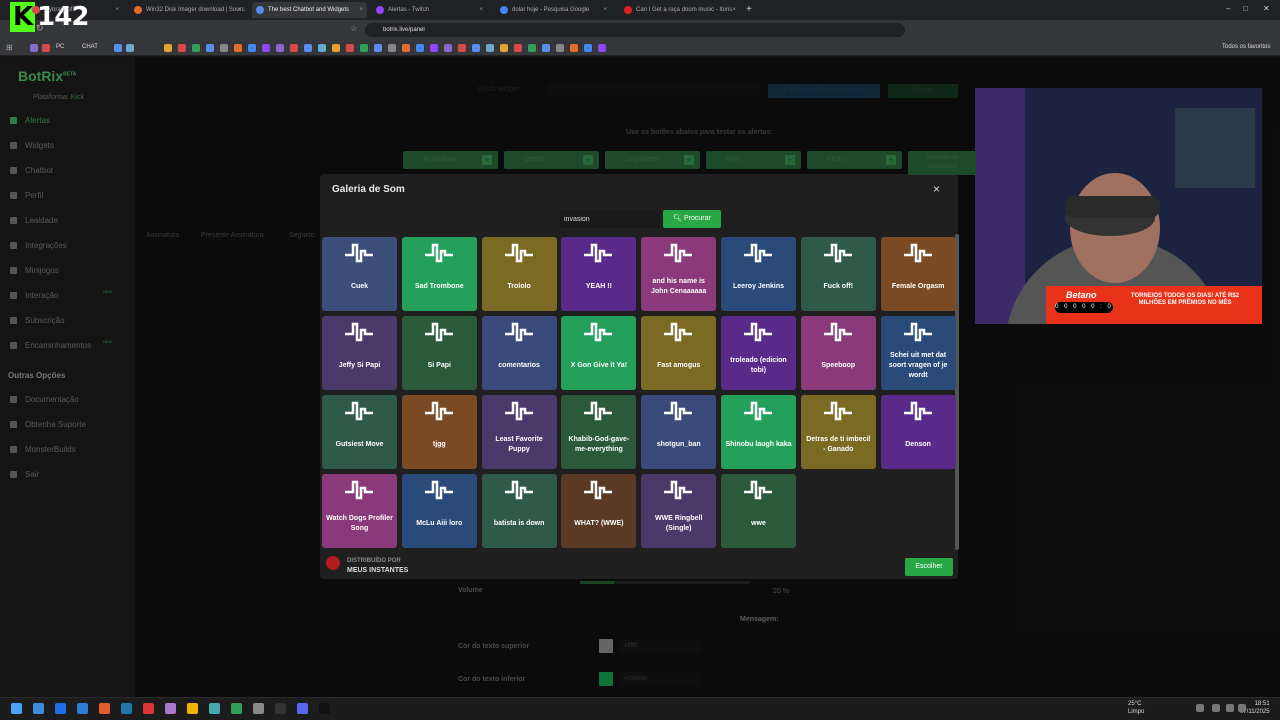 The height and width of the screenshot is (720, 1280). I want to click on sound-tile: Least Favorite Puppy, so click(519, 432).